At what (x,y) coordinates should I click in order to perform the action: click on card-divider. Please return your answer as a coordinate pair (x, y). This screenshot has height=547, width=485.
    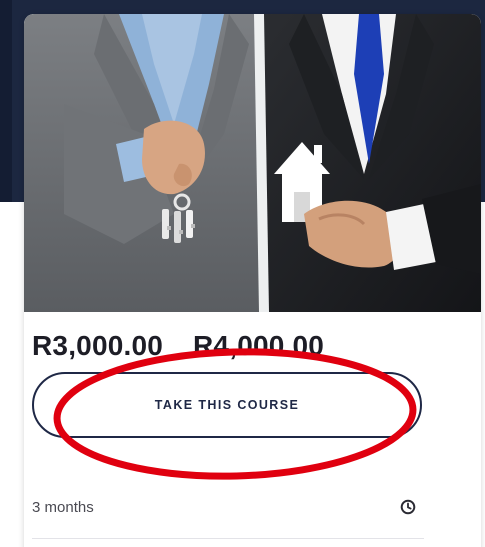
    Looking at the image, I should click on (228, 538).